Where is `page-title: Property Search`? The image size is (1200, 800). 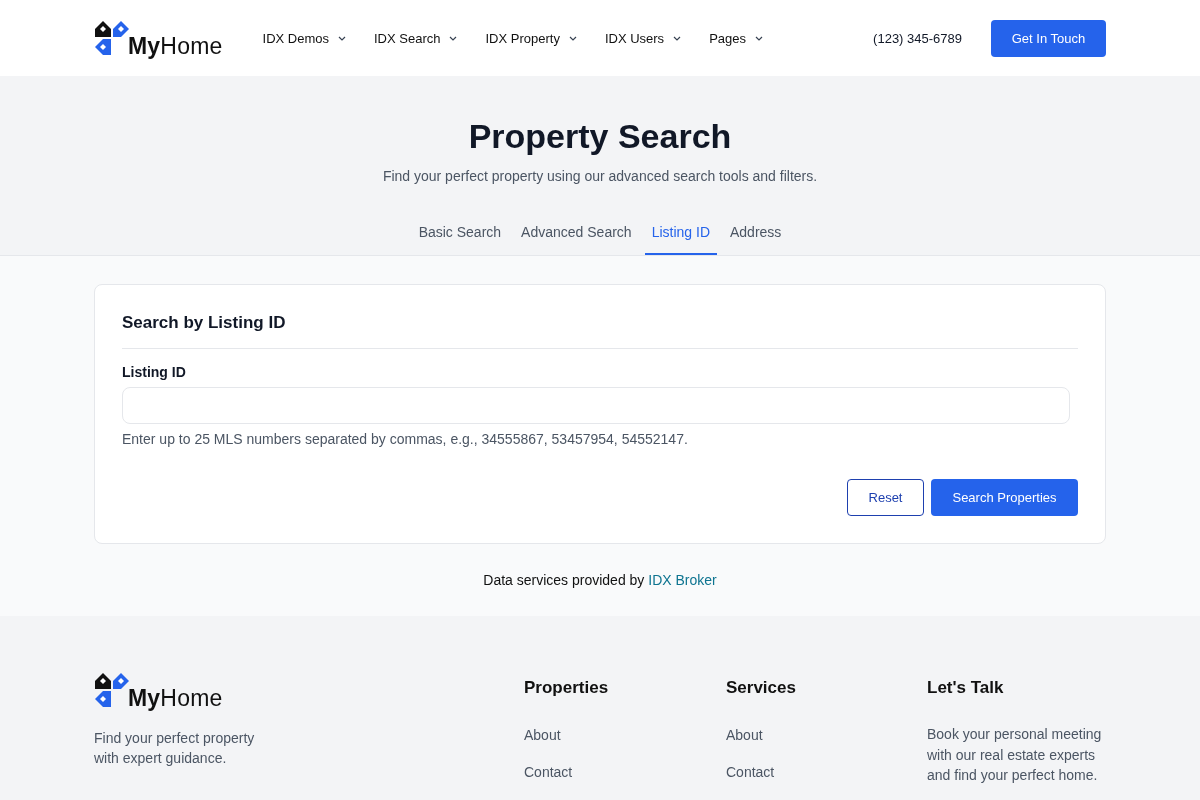
page-title: Property Search is located at coordinates (600, 136).